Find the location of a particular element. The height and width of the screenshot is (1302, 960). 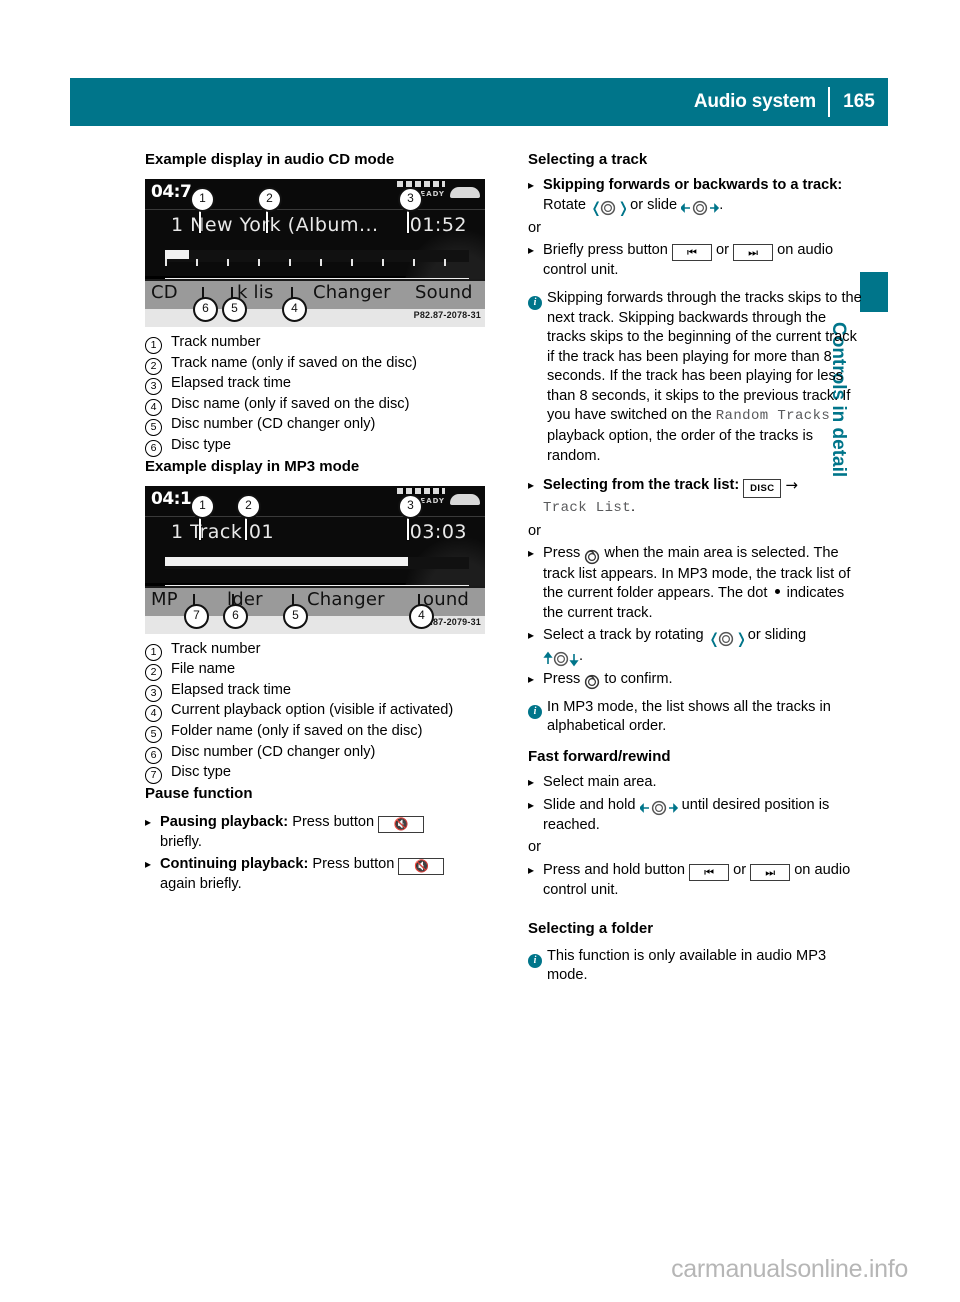

pause-function-heading: Pause function is located at coordinates (199, 793).